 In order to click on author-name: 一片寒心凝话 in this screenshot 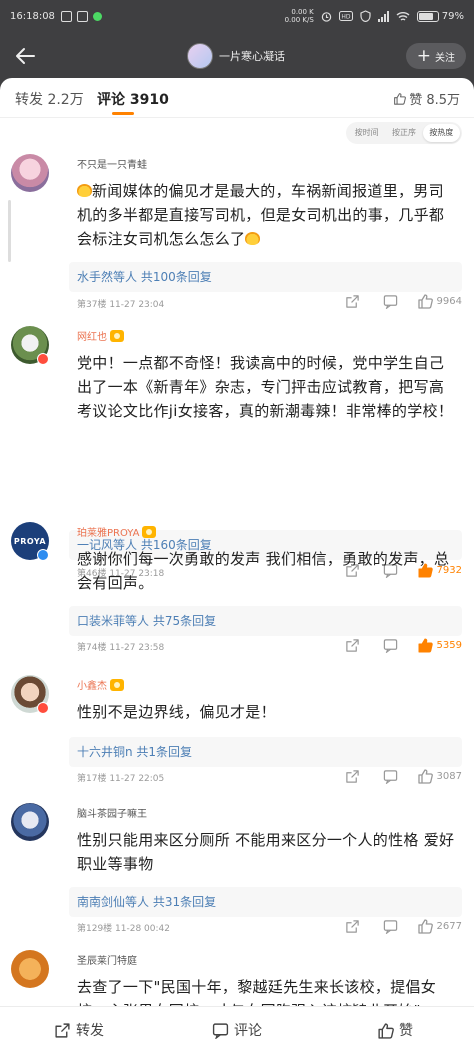, I will do `click(252, 56)`.